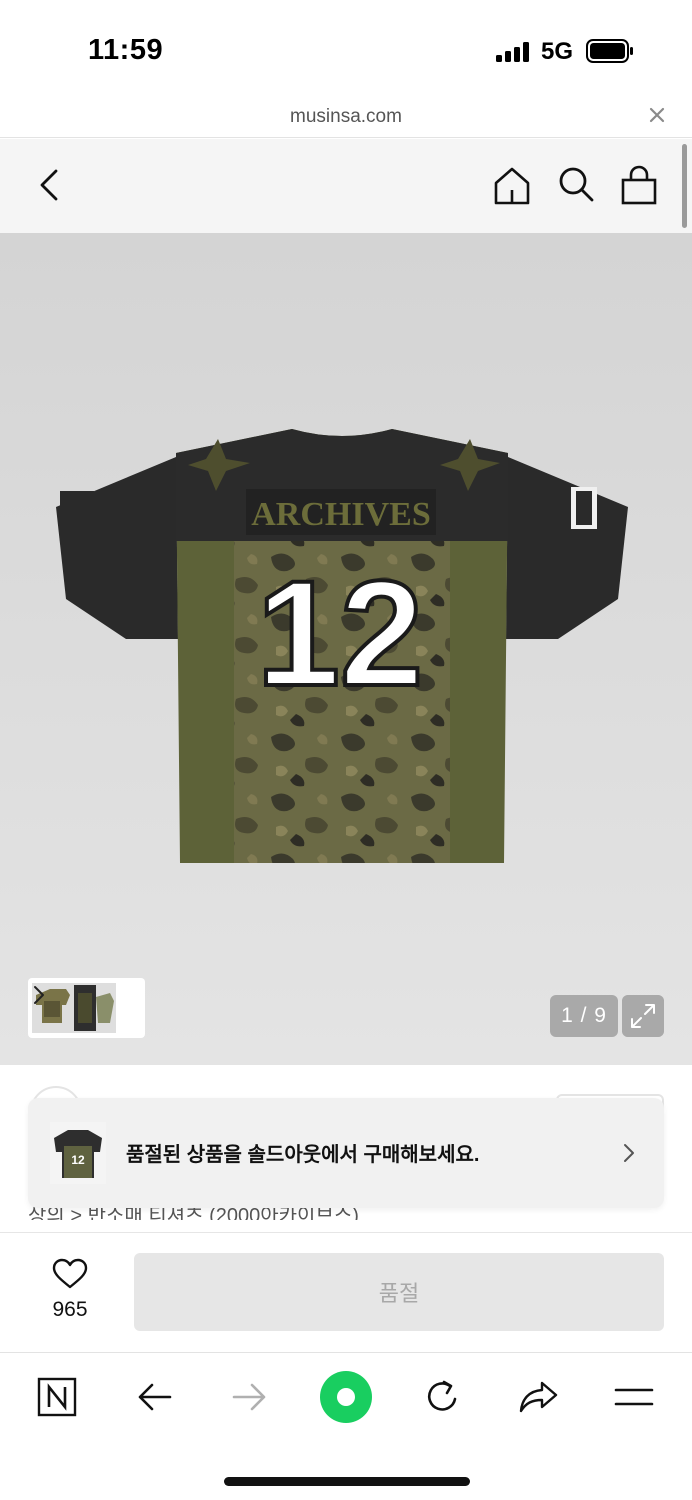  What do you see at coordinates (50, 185) in the screenshot?
I see `back-icon` at bounding box center [50, 185].